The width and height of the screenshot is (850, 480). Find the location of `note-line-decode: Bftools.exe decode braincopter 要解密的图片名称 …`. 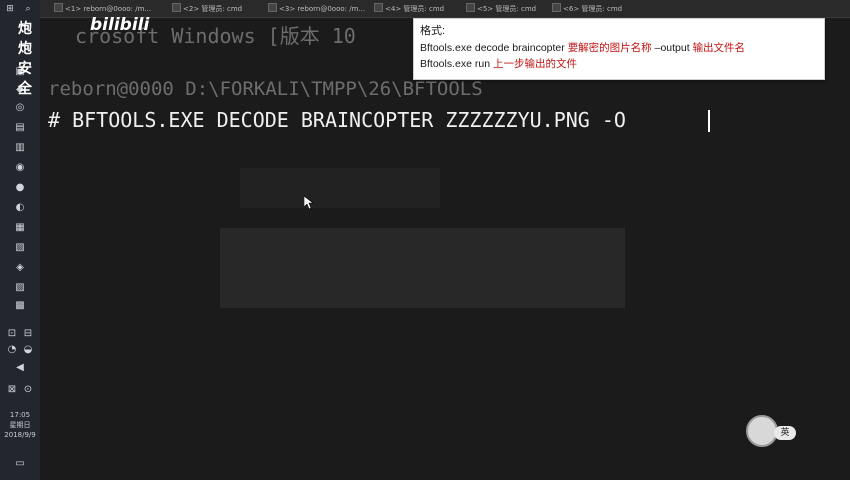

note-line-decode: Bftools.exe decode braincopter 要解密的图片名称 … is located at coordinates (583, 48).